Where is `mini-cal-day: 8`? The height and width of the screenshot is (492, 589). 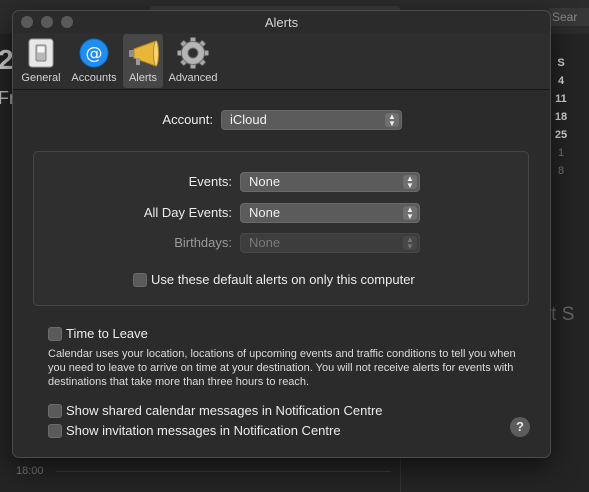 mini-cal-day: 8 is located at coordinates (561, 171).